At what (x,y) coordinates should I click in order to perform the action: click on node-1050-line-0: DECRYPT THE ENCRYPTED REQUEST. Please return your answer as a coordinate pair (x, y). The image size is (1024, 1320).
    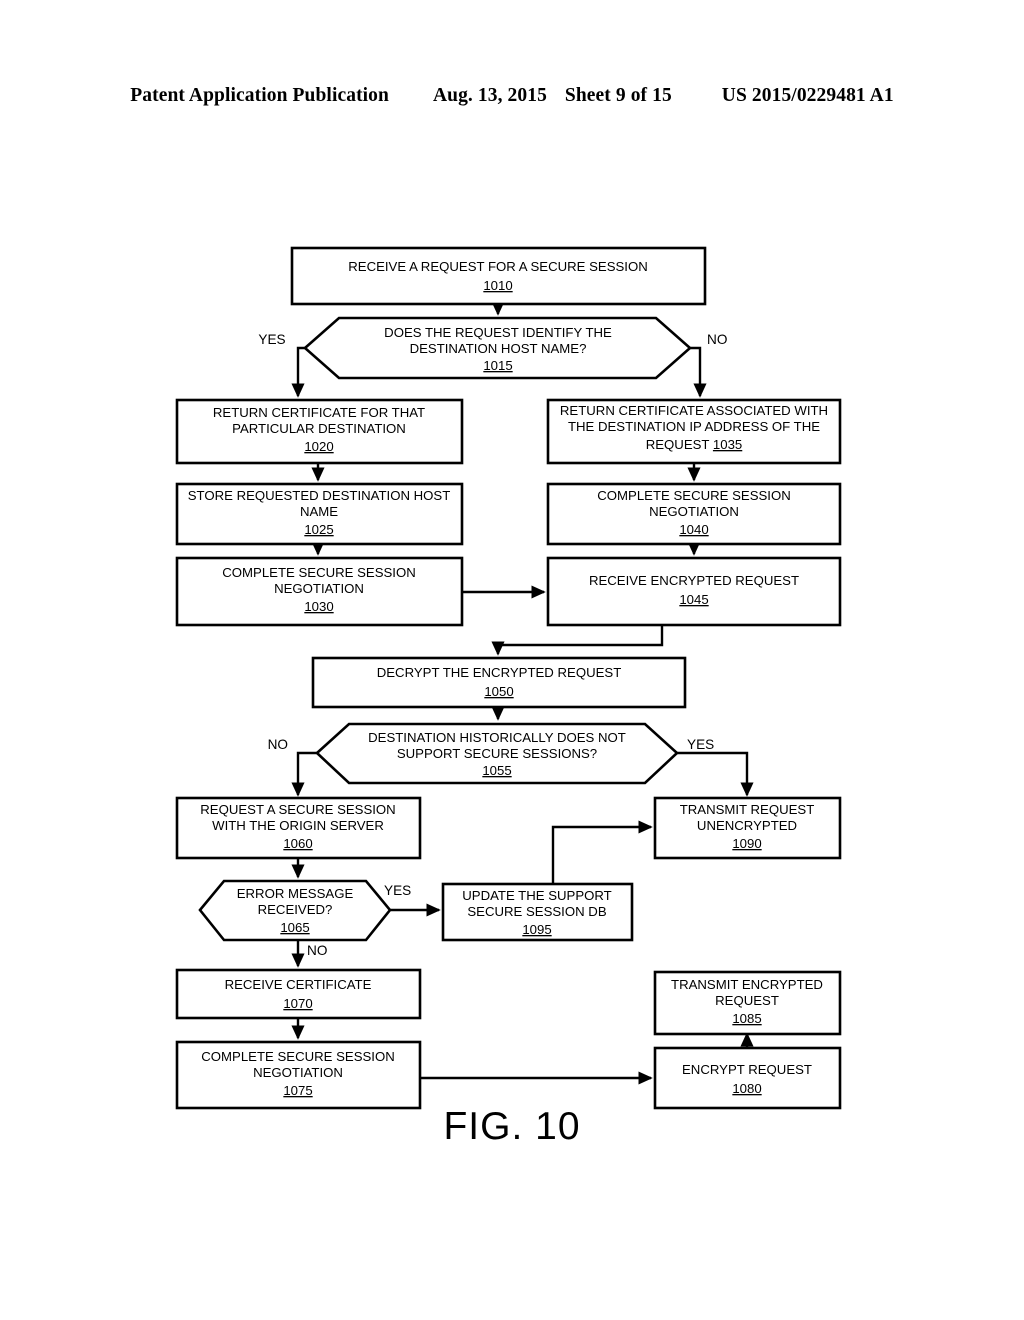
    Looking at the image, I should click on (499, 672).